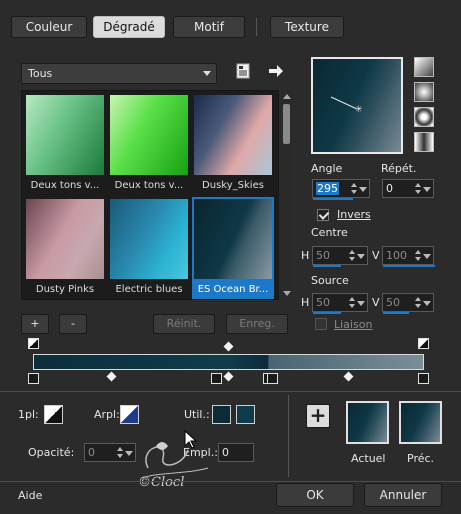 The image size is (461, 514). Describe the element at coordinates (35, 324) in the screenshot. I see `add-gradient-button: +` at that location.